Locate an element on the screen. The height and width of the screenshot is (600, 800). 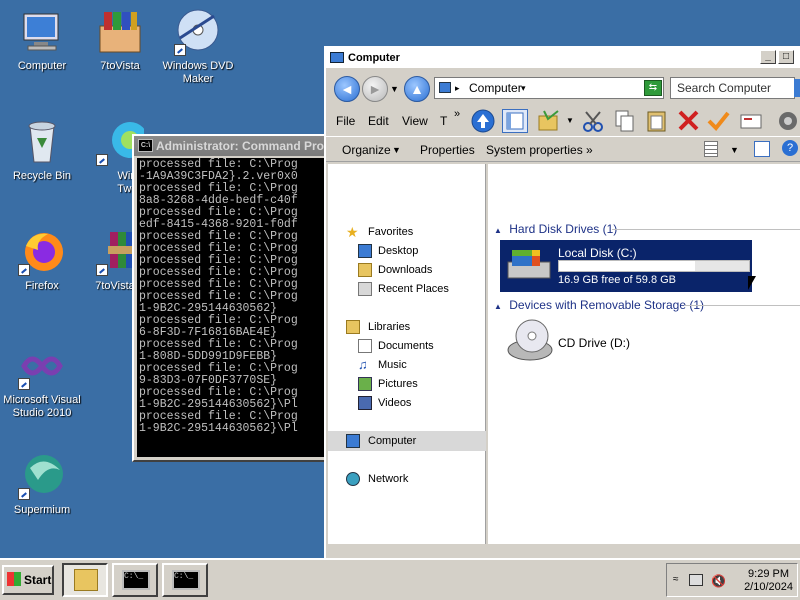
volume-muted-icon: 🔇 is located at coordinates (718, 581).